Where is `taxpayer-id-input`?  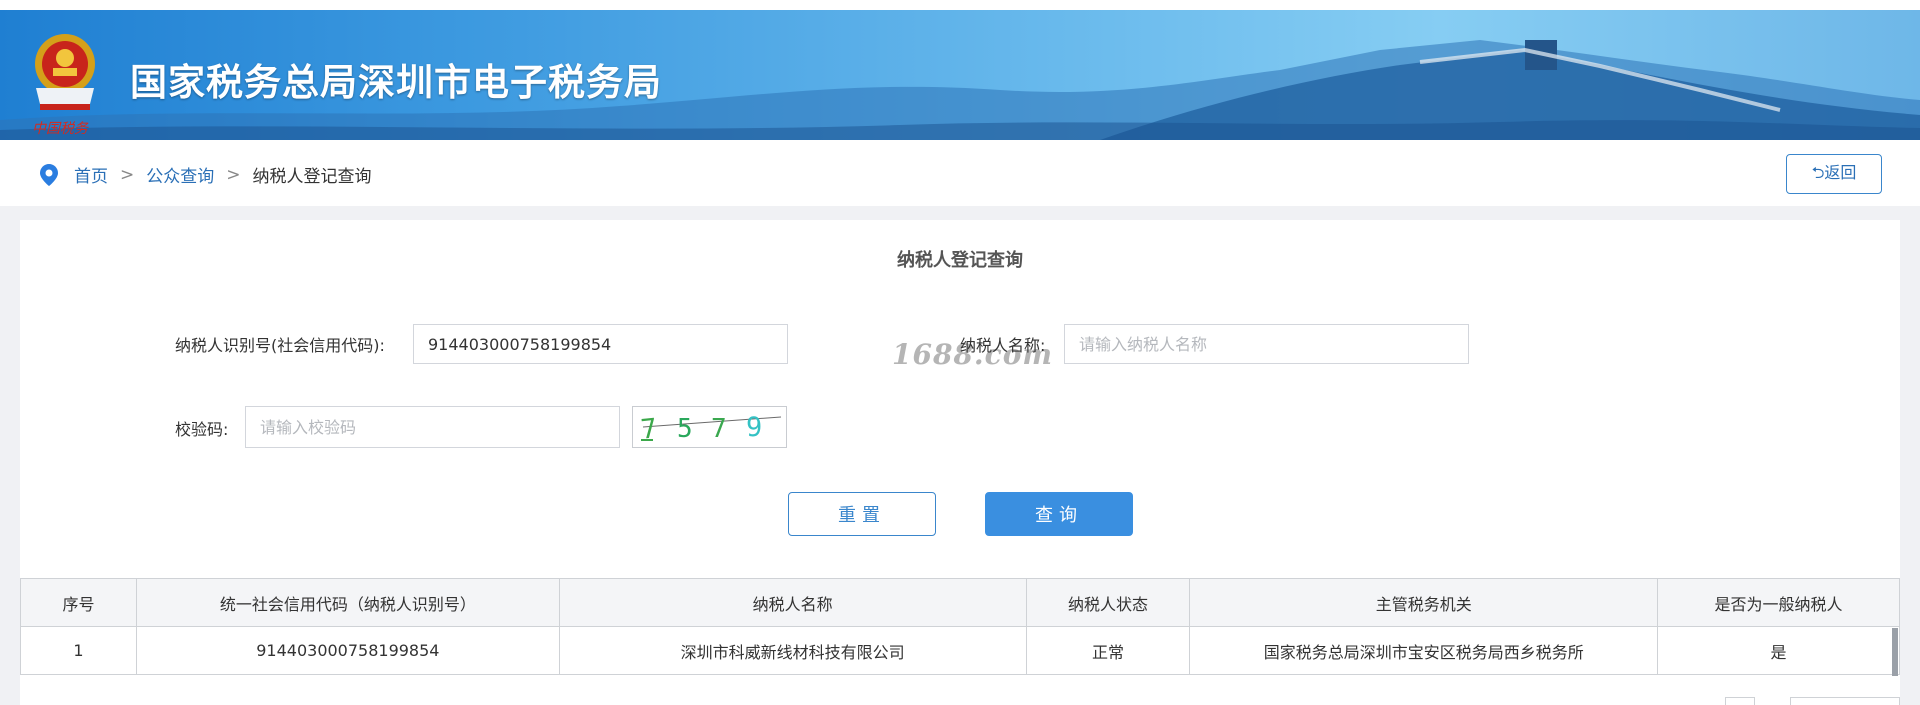 taxpayer-id-input is located at coordinates (600, 344).